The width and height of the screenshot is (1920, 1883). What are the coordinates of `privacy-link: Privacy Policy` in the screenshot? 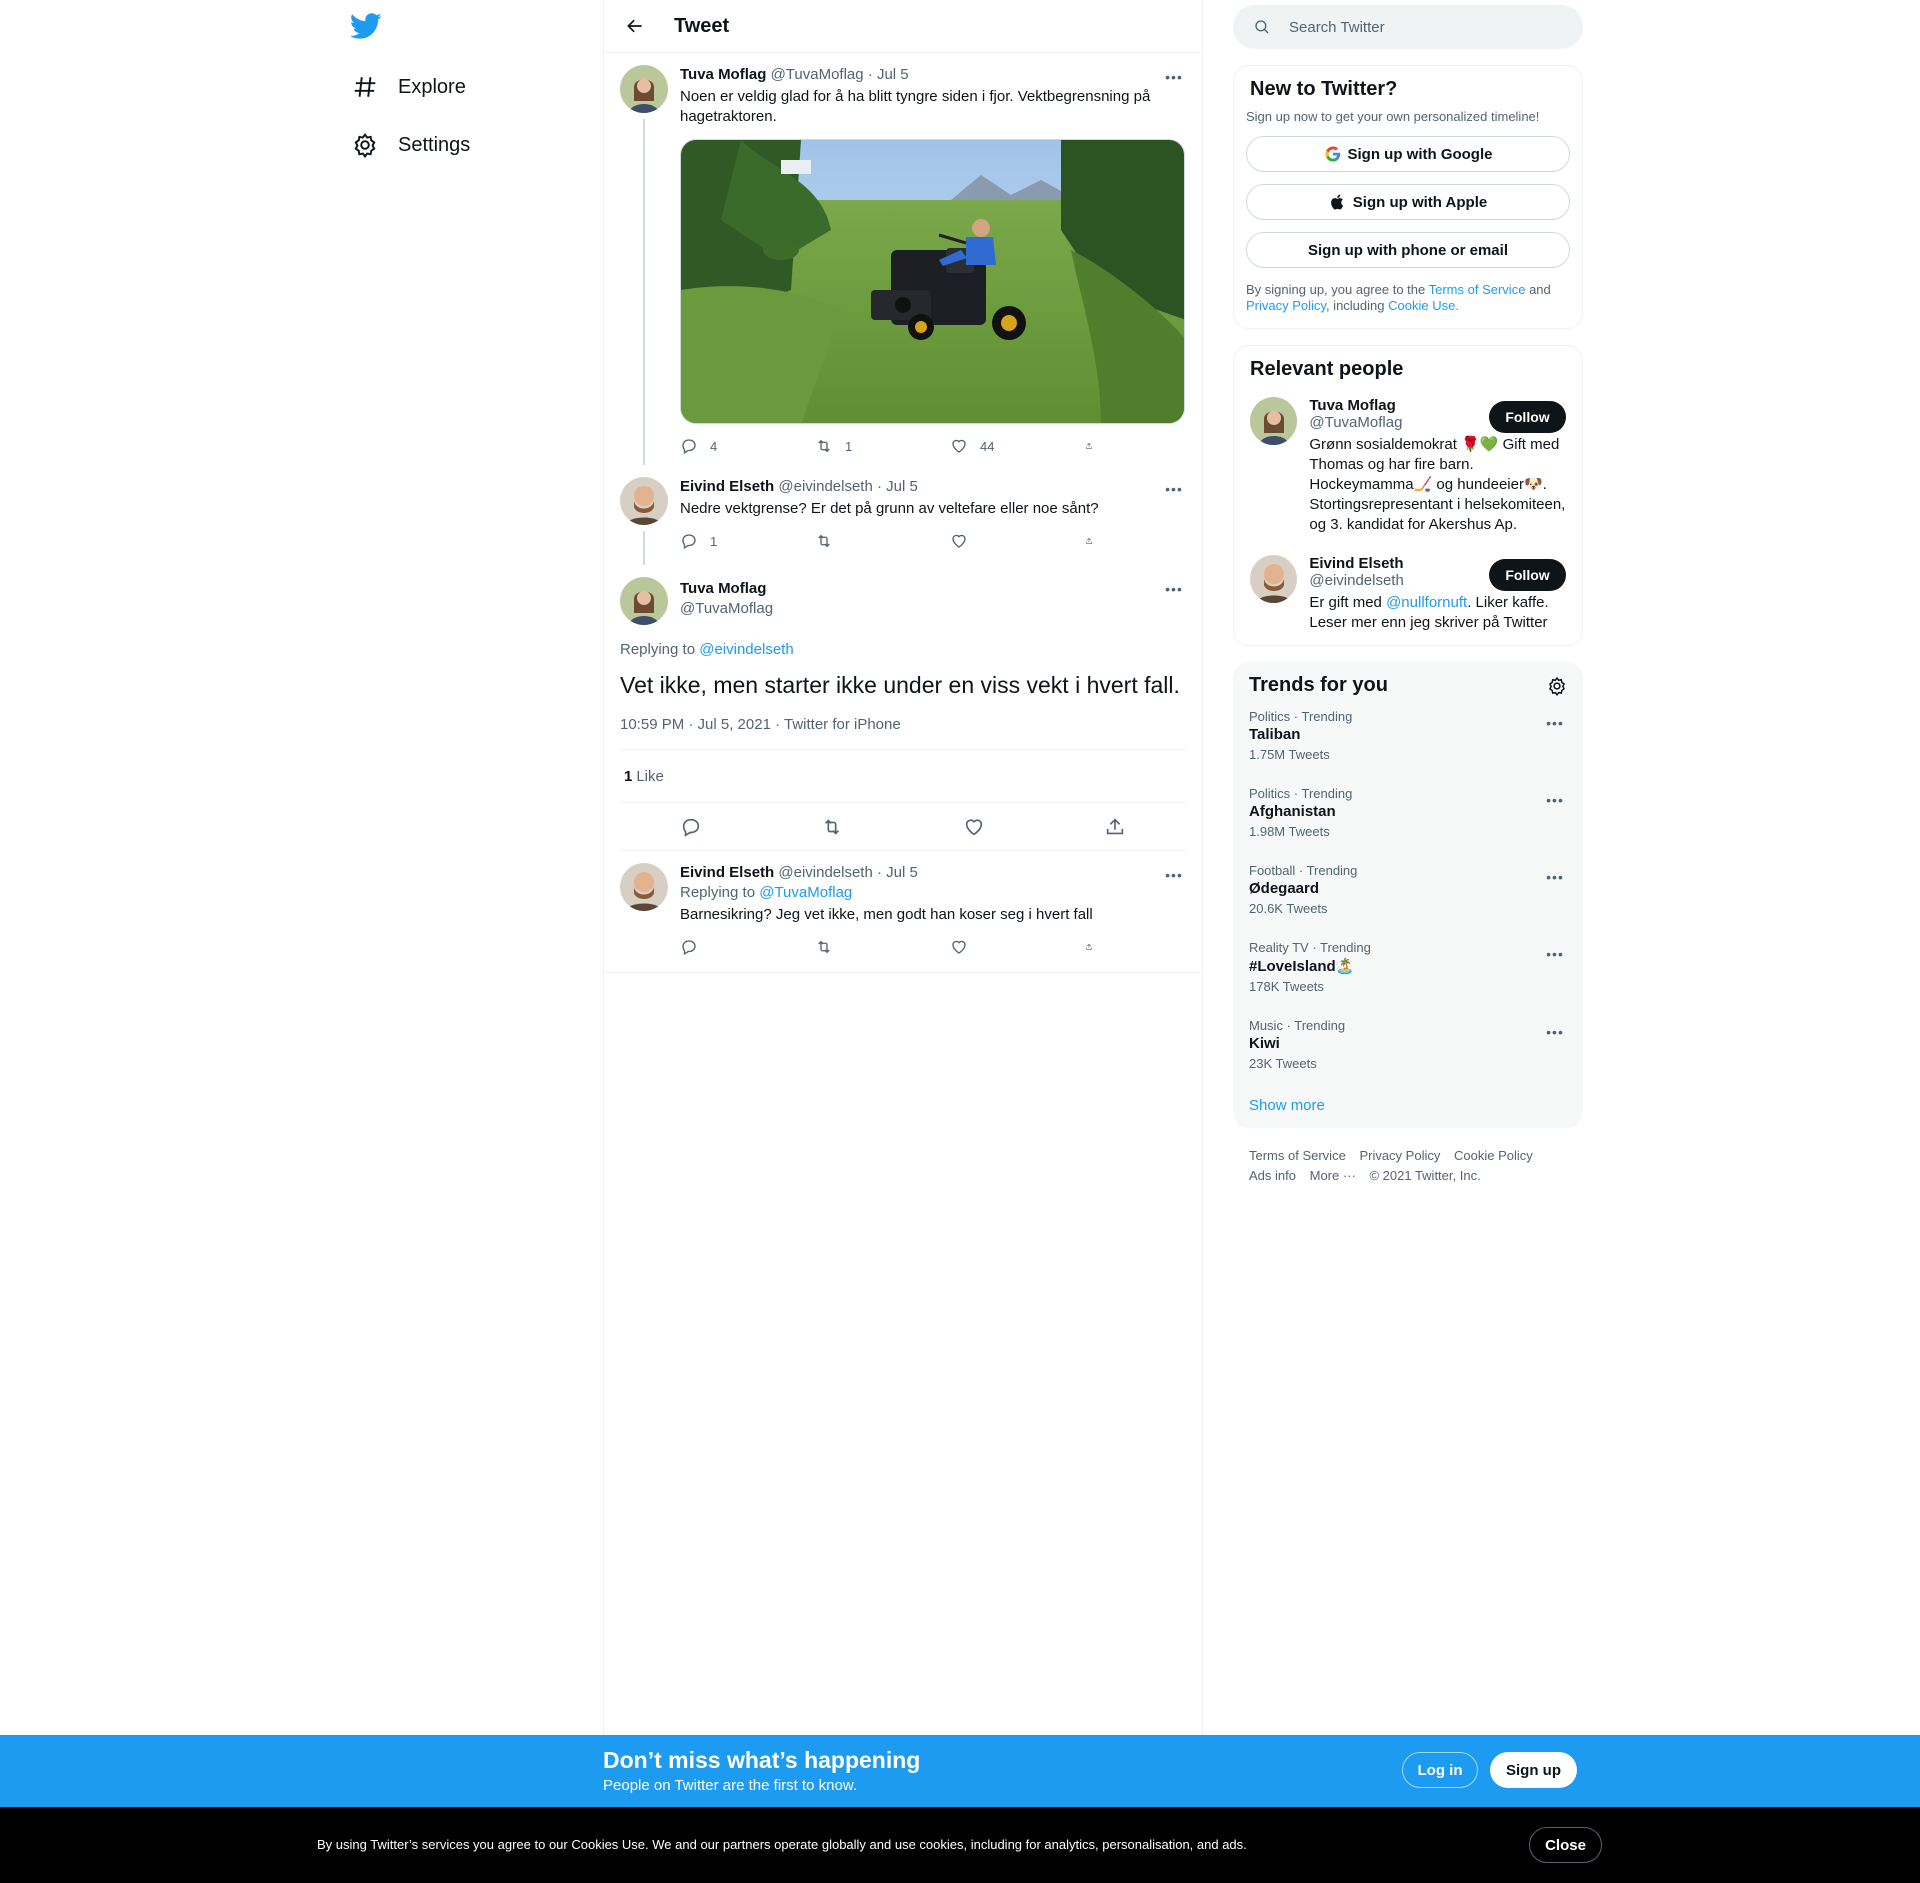 It's located at (1286, 305).